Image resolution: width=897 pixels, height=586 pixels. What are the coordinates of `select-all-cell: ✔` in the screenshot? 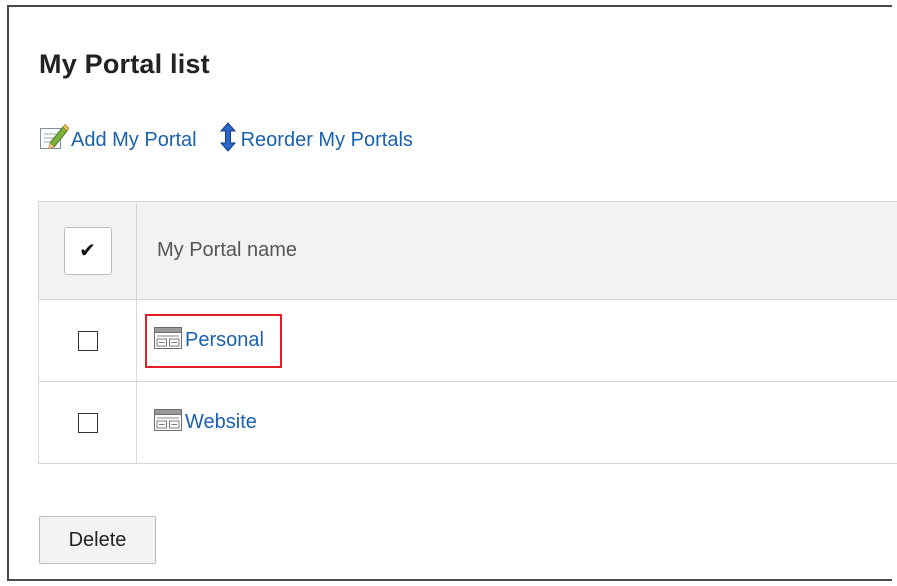 It's located at (87, 250).